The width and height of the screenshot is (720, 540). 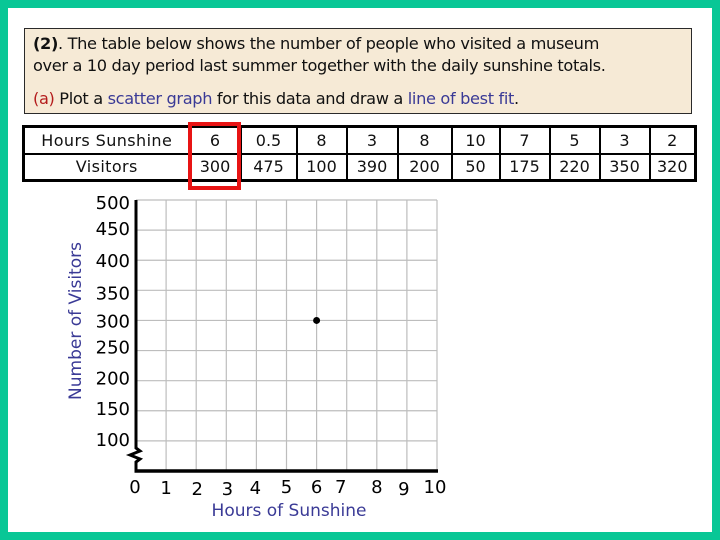 What do you see at coordinates (113, 229) in the screenshot?
I see `y-tick-label: 450` at bounding box center [113, 229].